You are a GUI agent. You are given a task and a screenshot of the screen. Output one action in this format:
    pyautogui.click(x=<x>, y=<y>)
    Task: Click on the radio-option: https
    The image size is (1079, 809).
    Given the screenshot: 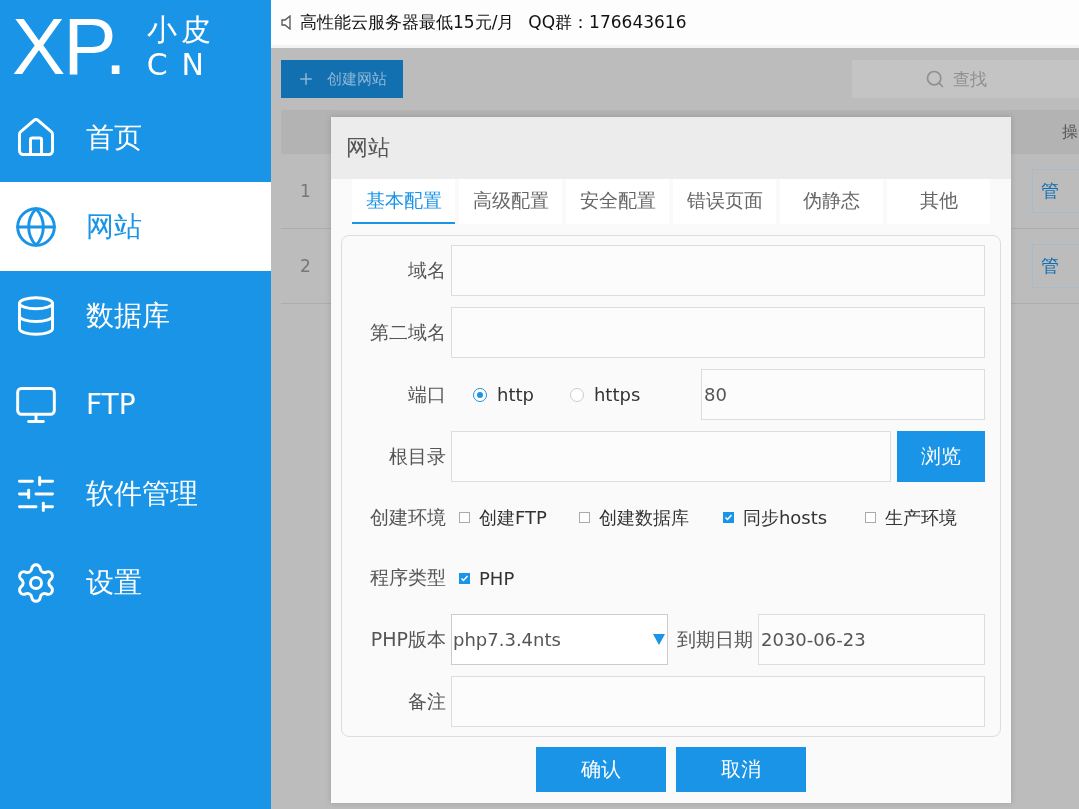 What is the action you would take?
    pyautogui.click(x=605, y=394)
    